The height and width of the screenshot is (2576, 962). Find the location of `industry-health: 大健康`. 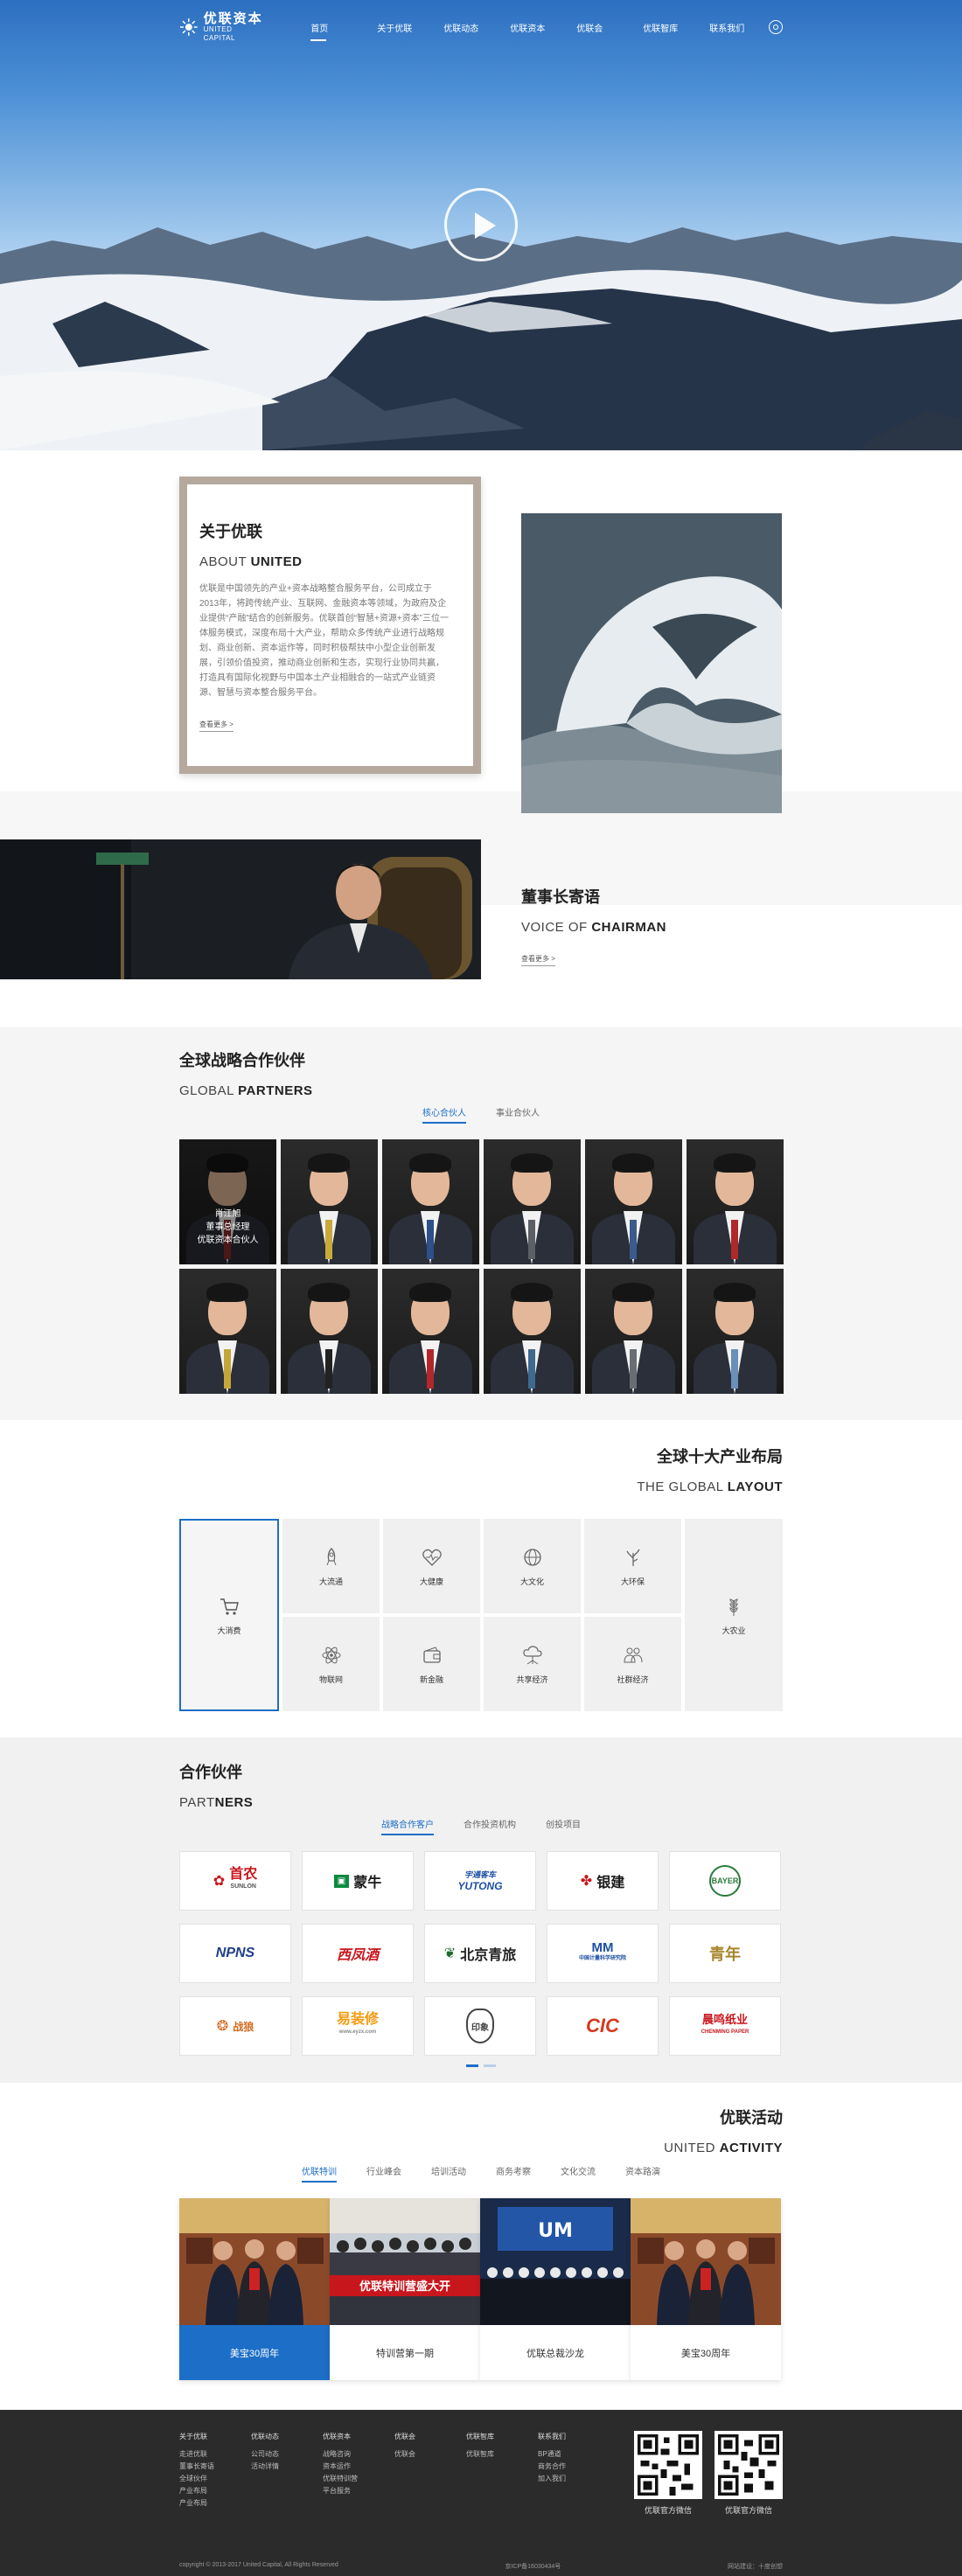

industry-health: 大健康 is located at coordinates (431, 1566).